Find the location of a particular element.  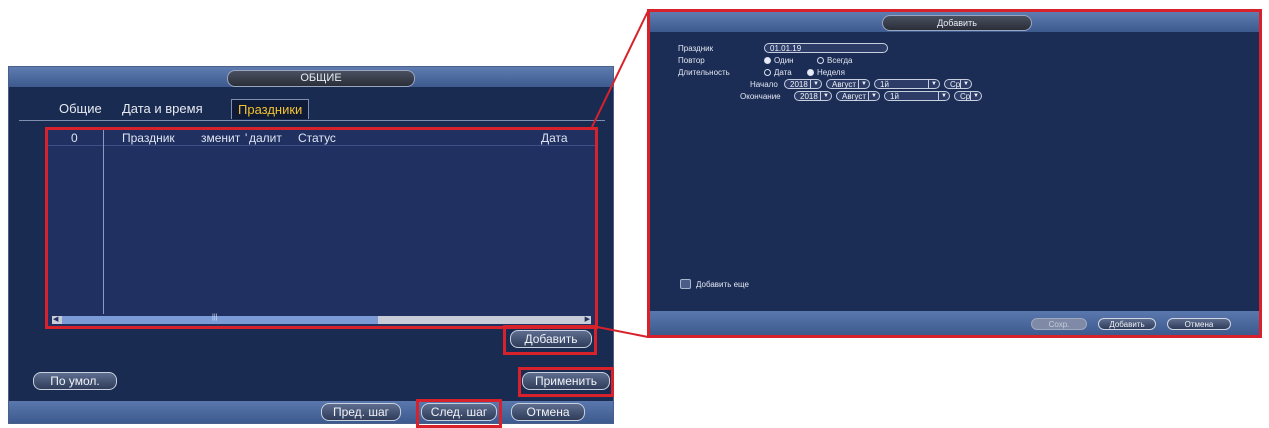

header-divider is located at coordinates (321, 145).